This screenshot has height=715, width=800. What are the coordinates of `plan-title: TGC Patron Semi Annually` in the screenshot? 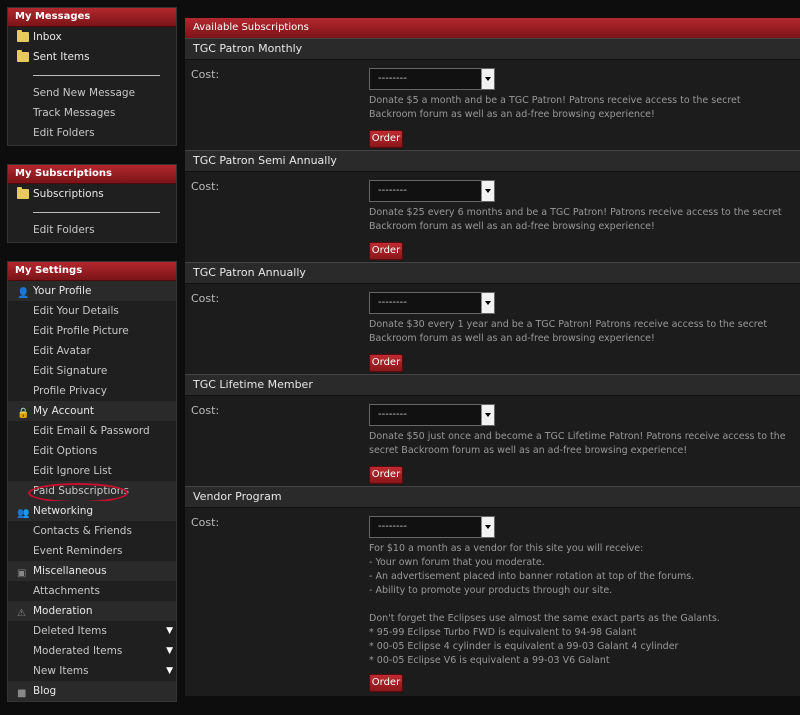 It's located at (492, 161).